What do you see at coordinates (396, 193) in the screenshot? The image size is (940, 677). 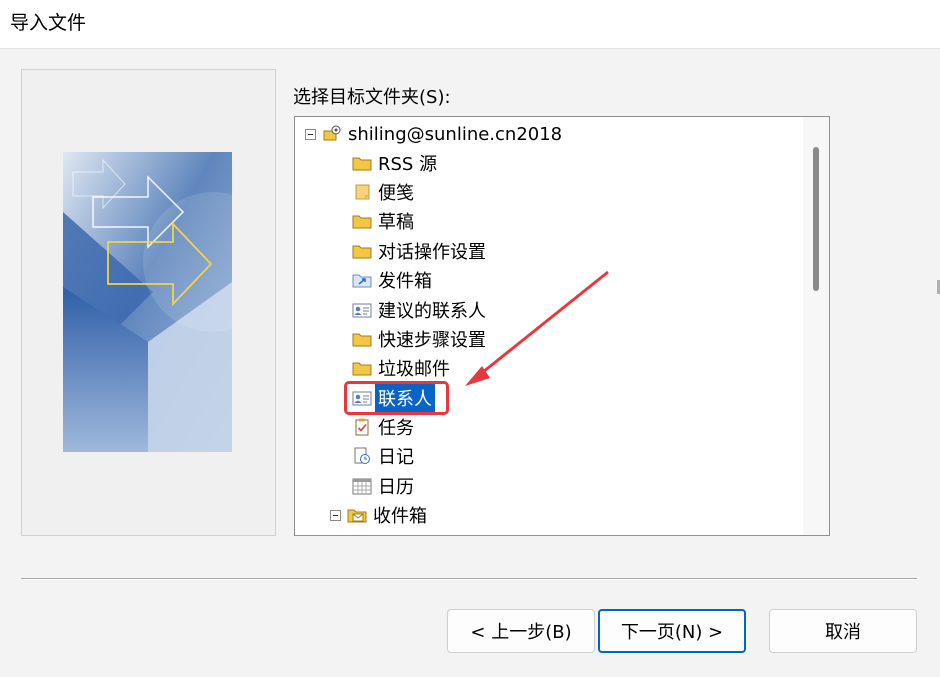 I see `tree-item-label: 便笺` at bounding box center [396, 193].